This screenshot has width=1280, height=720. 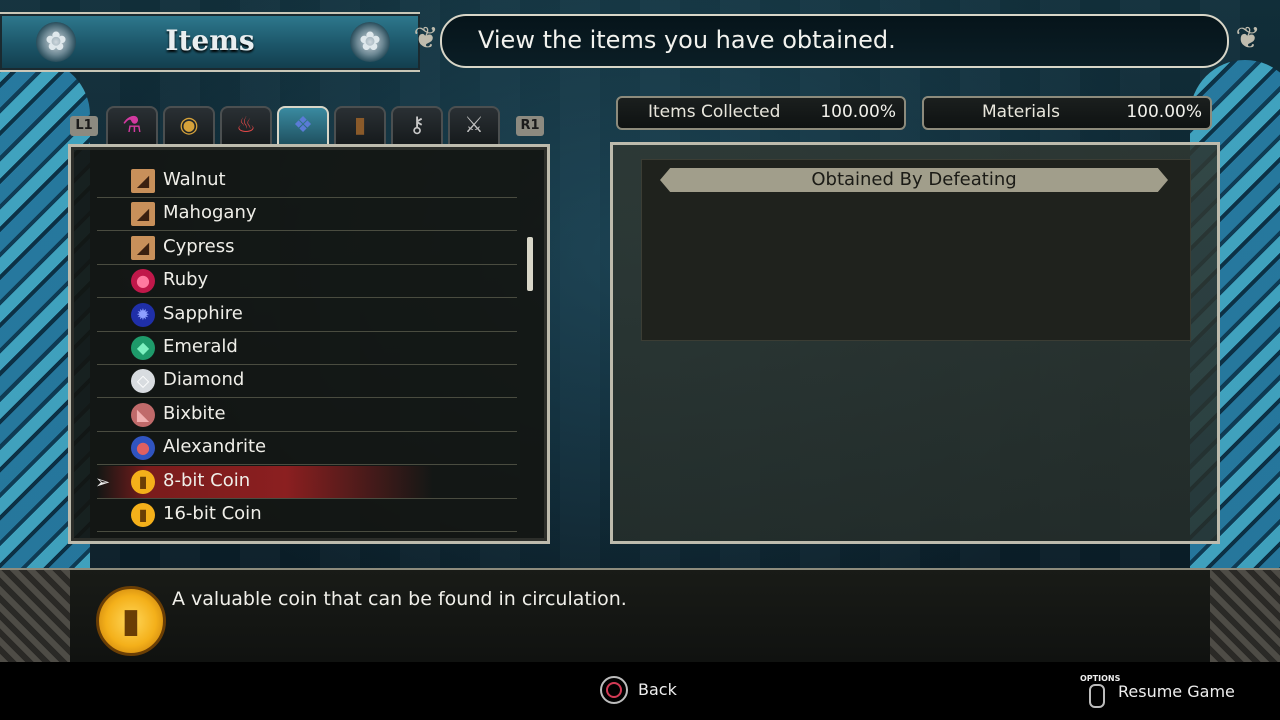 I want to click on list-item-label: Ruby, so click(x=186, y=280).